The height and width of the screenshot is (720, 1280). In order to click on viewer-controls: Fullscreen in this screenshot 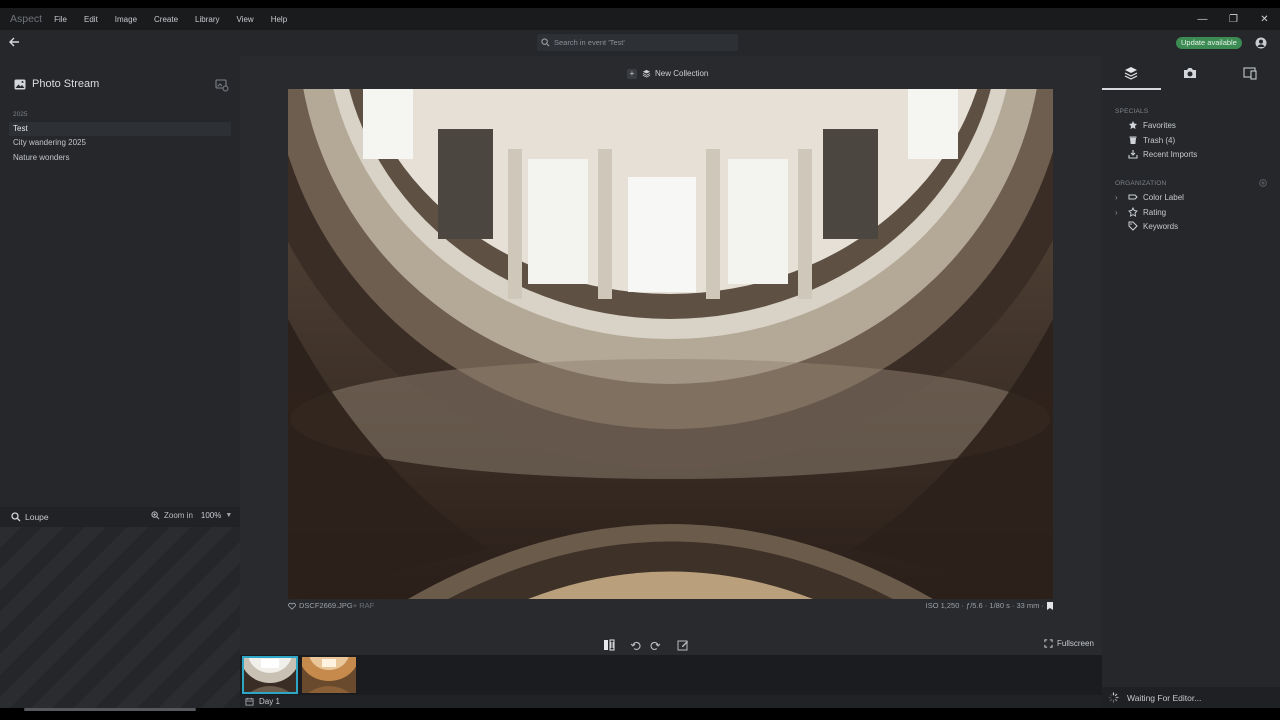, I will do `click(671, 644)`.